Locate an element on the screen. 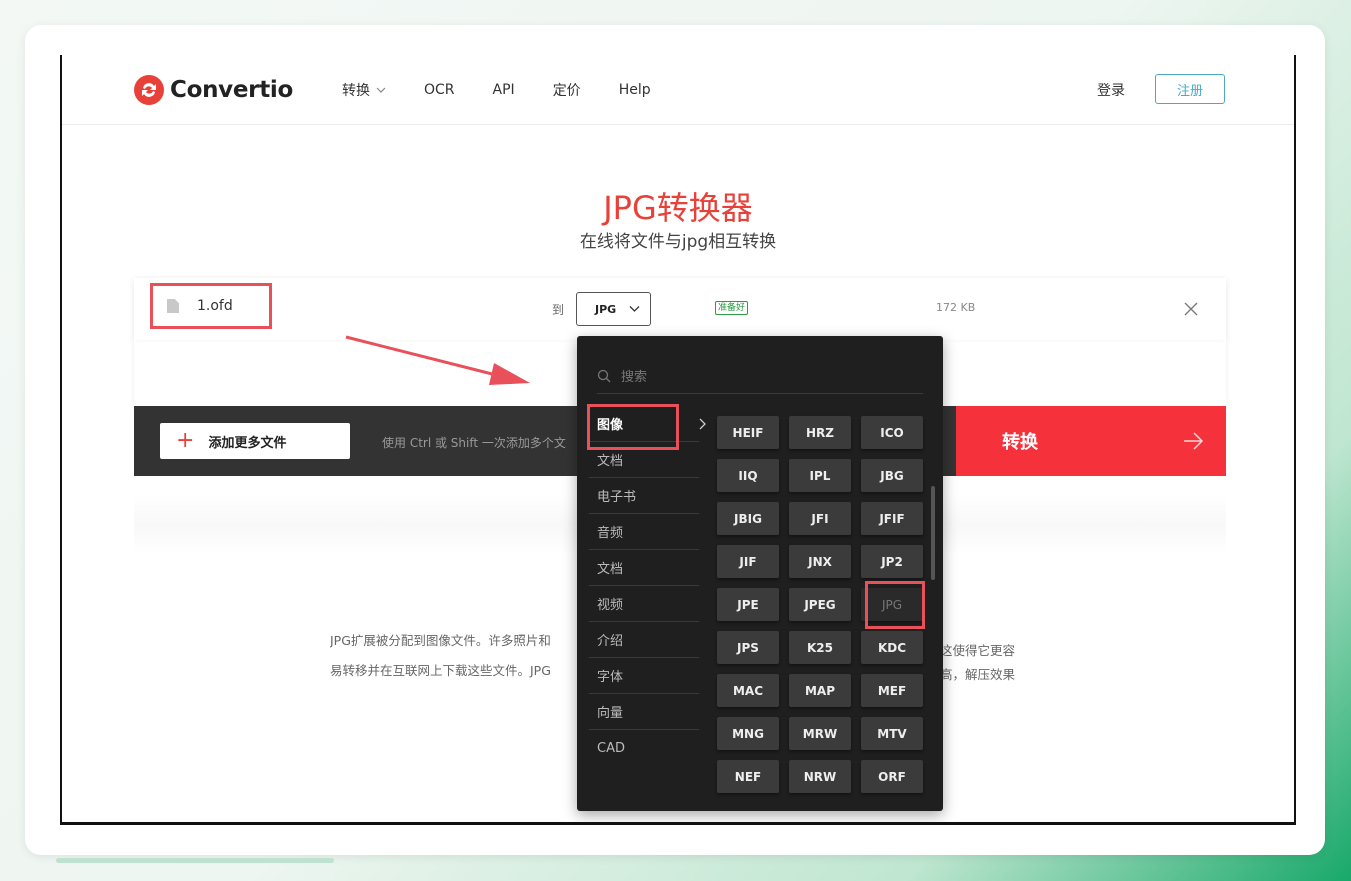  format-option: MTV is located at coordinates (892, 733).